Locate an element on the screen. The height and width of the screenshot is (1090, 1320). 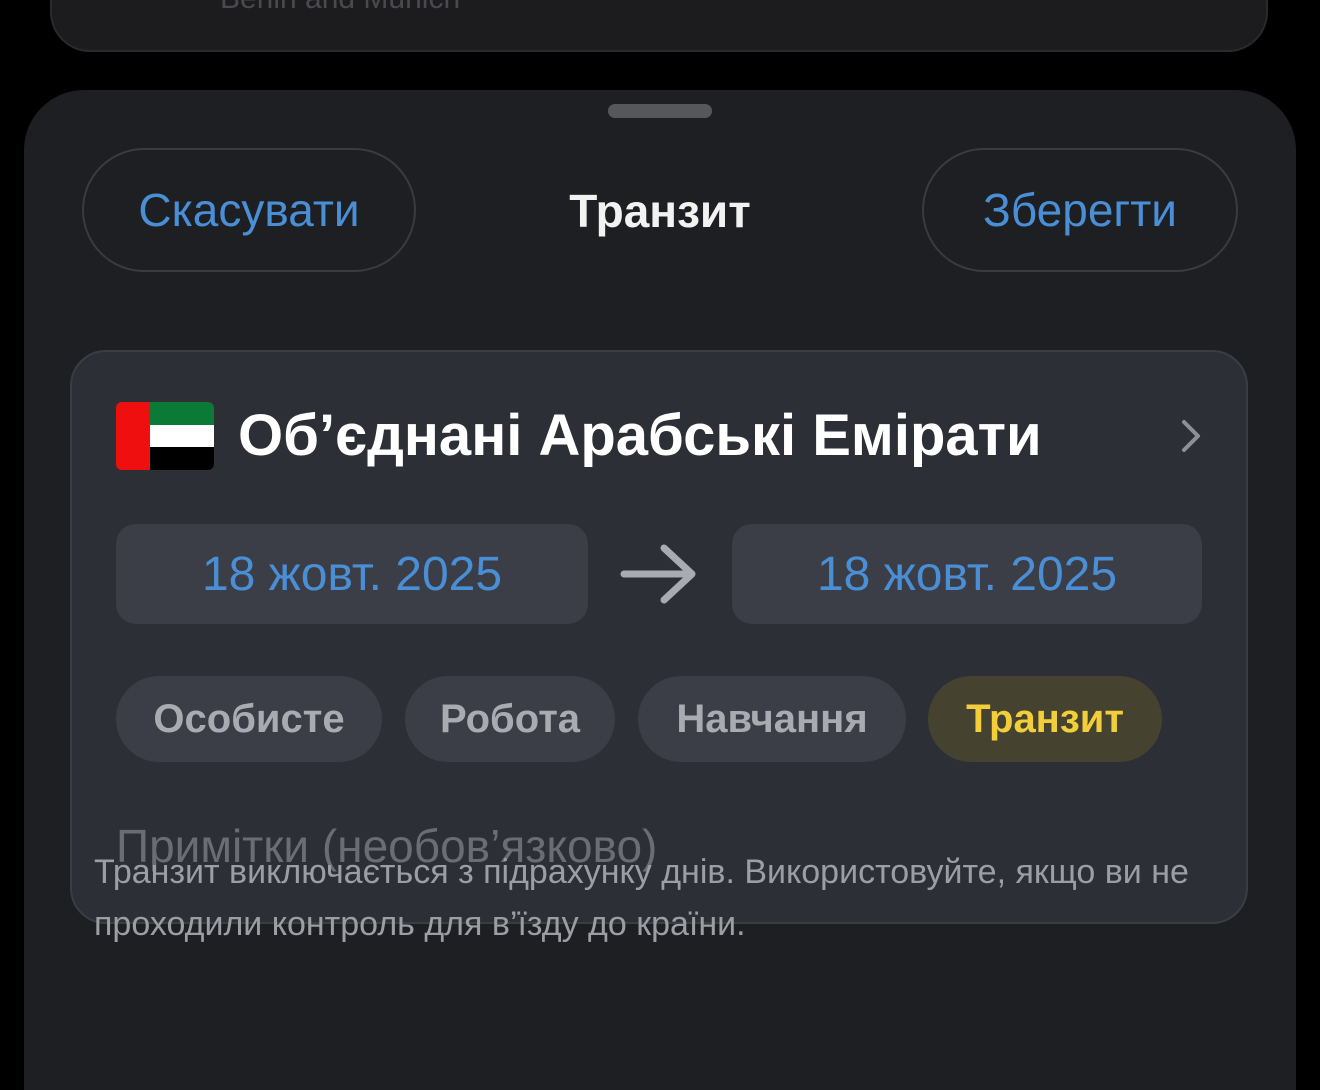
country-selector: Об’єднані Арабські Емірати is located at coordinates (661, 436).